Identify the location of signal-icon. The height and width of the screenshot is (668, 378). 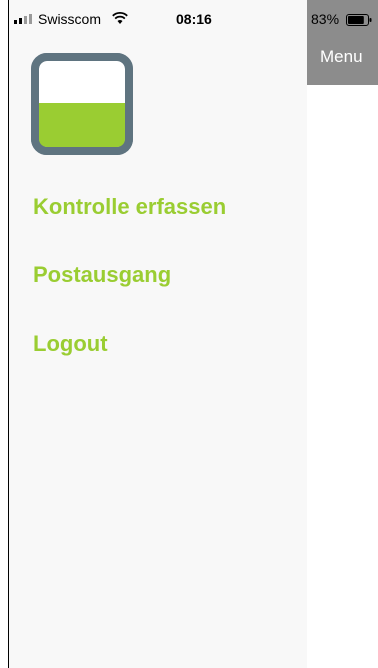
(23, 19).